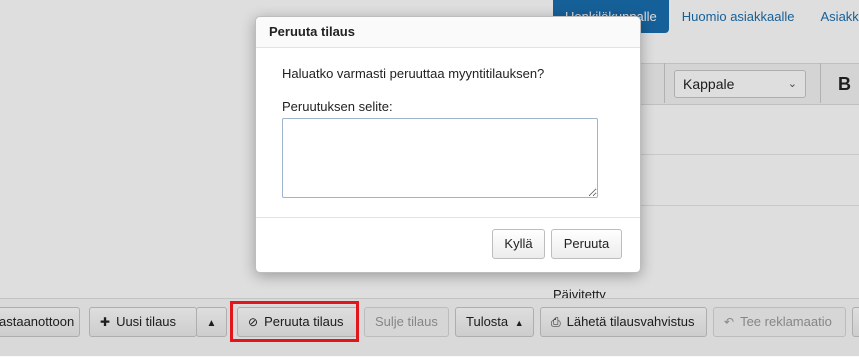 This screenshot has width=859, height=357. What do you see at coordinates (518, 244) in the screenshot?
I see `yes-button: Kyllä` at bounding box center [518, 244].